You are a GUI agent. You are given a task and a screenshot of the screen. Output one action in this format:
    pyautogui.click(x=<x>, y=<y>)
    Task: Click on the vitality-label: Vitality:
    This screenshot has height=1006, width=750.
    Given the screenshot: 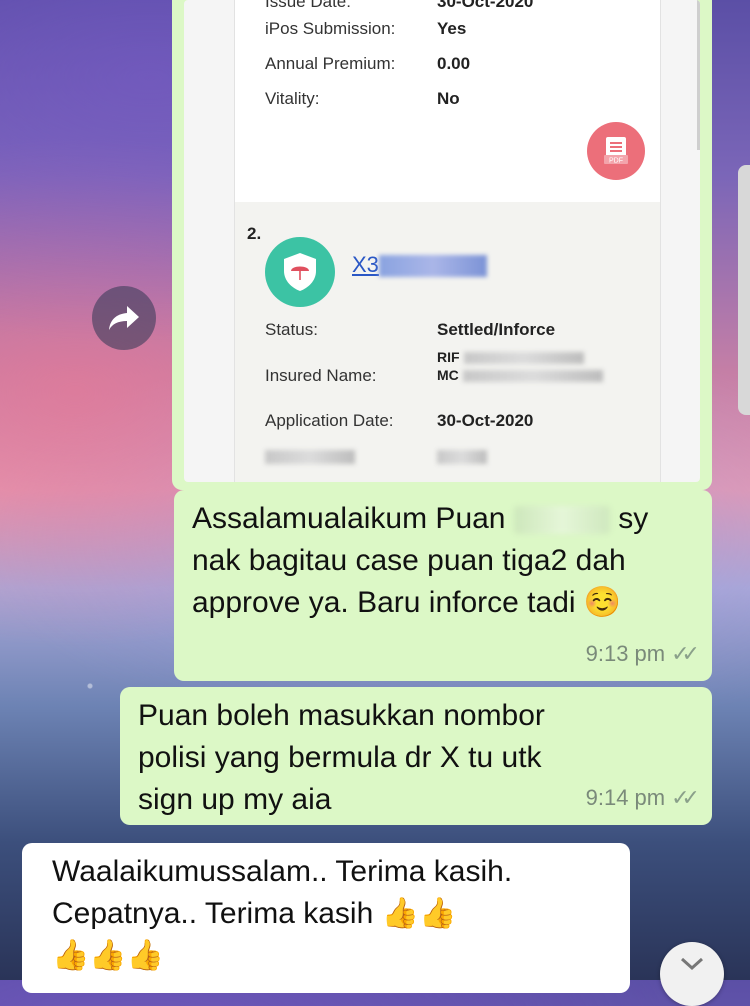 What is the action you would take?
    pyautogui.click(x=292, y=98)
    